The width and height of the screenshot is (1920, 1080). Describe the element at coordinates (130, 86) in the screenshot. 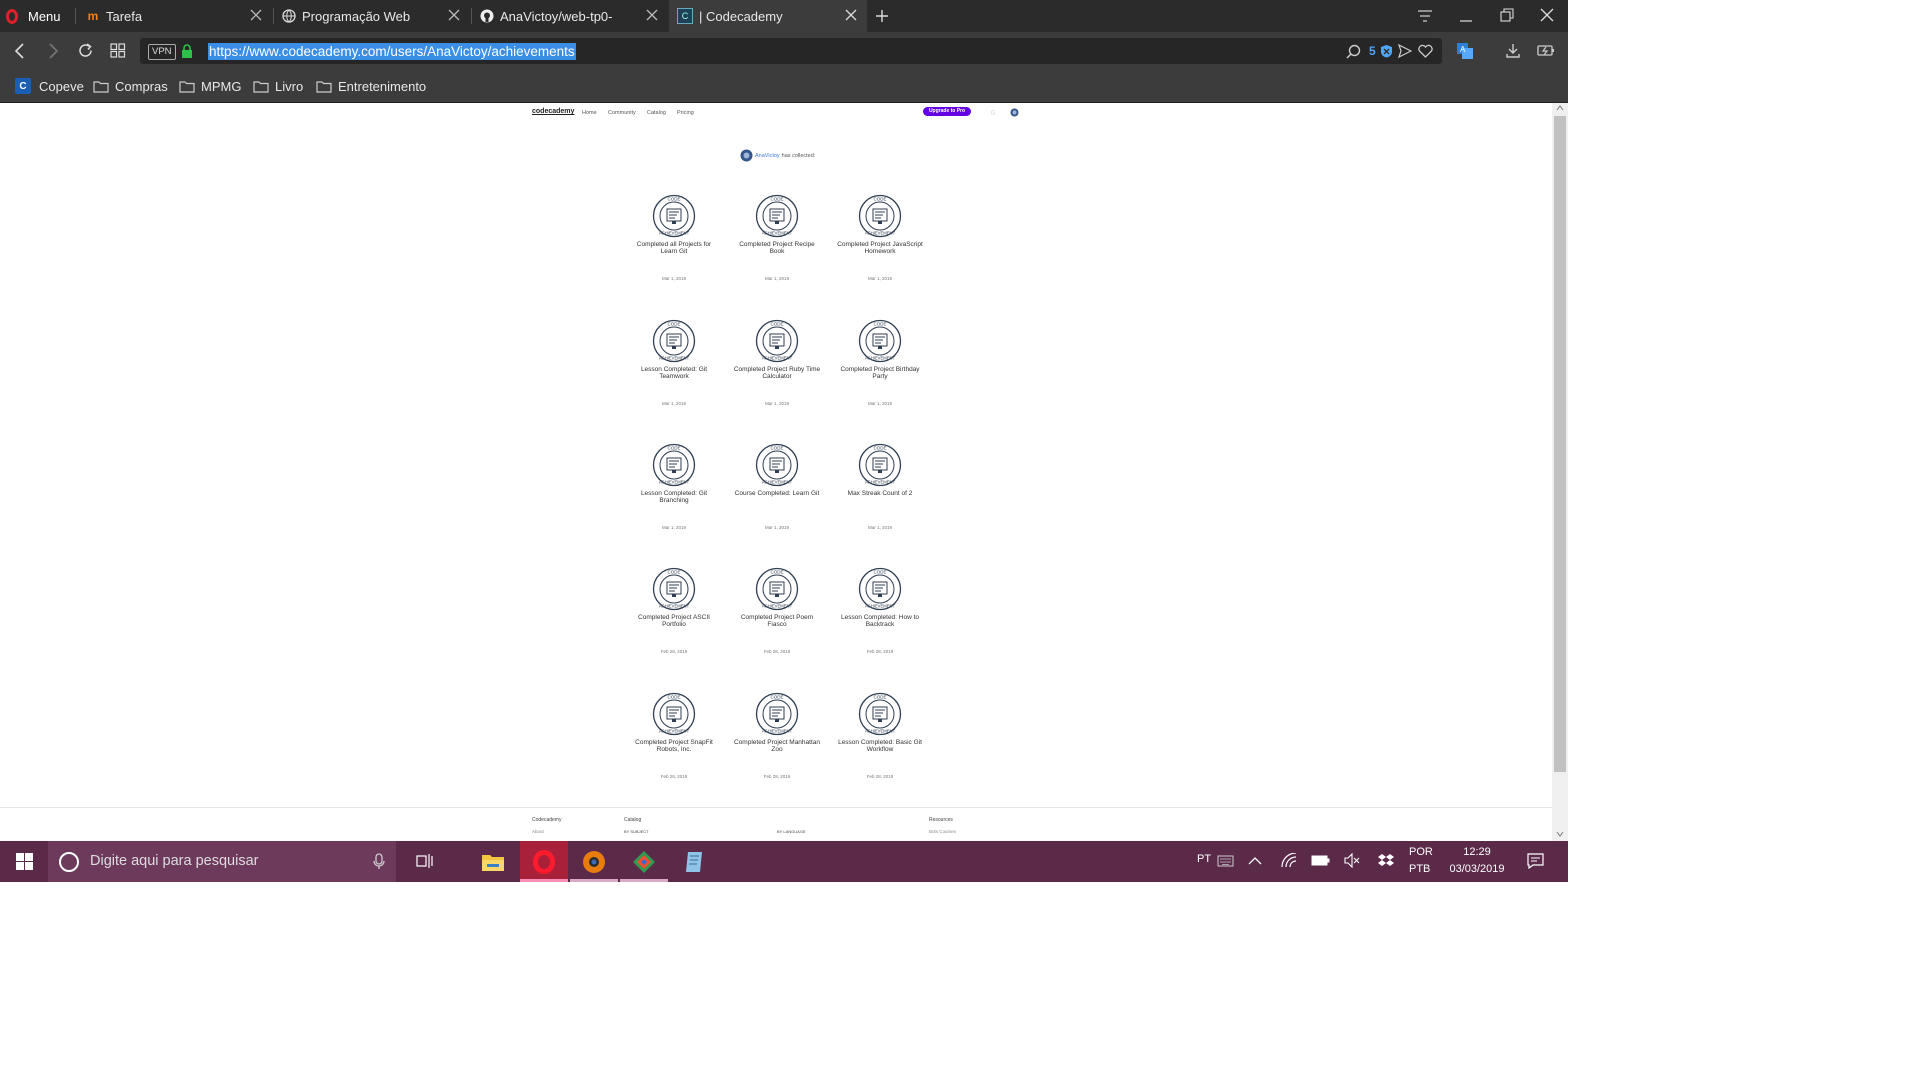

I see `bookmark-folder-compras: Compras` at that location.